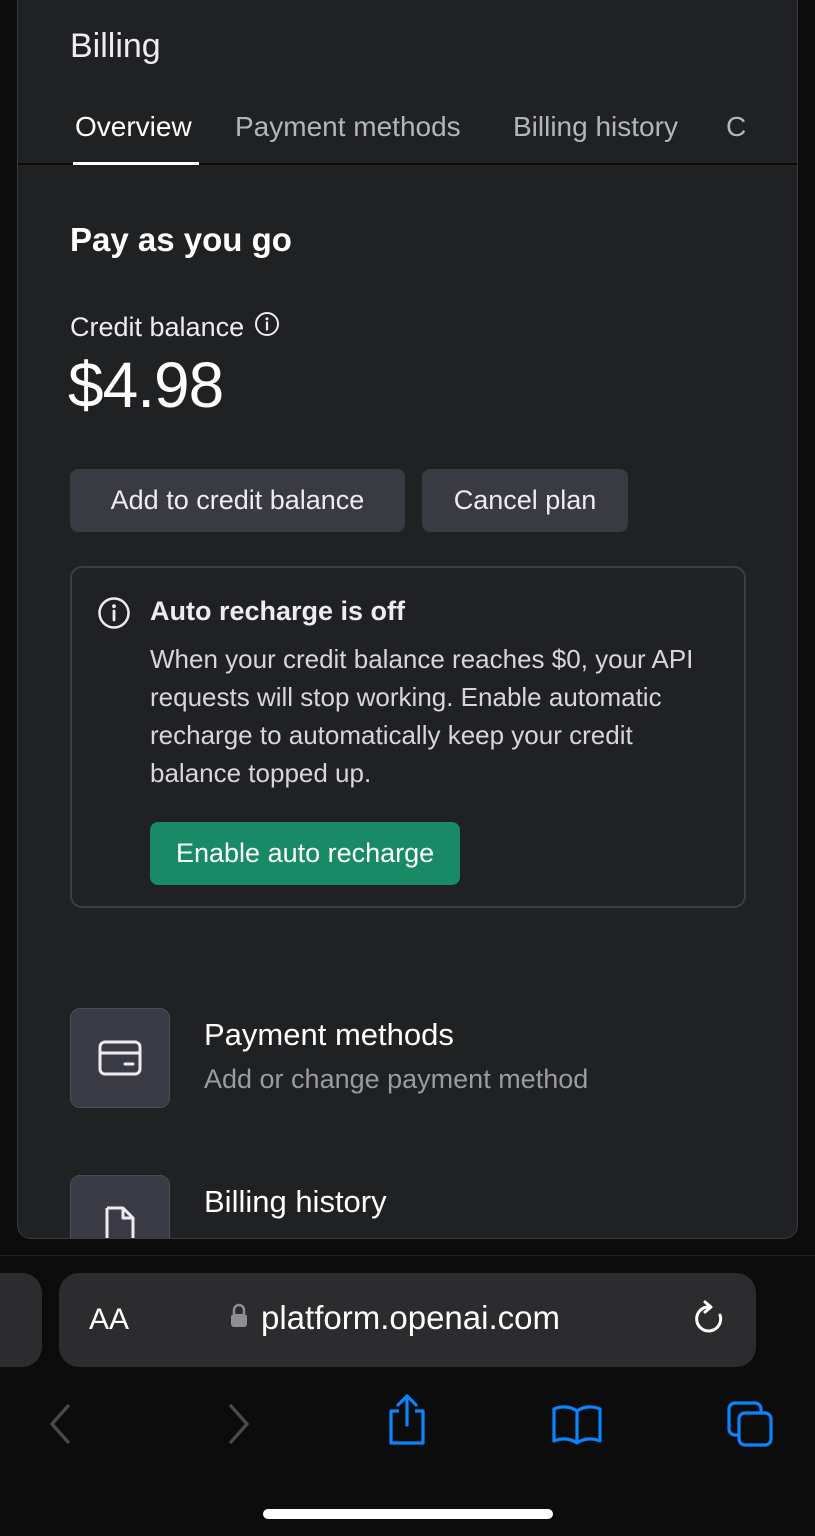  What do you see at coordinates (237, 500) in the screenshot?
I see `add-to-credit-balance-button: Add to credit balance` at bounding box center [237, 500].